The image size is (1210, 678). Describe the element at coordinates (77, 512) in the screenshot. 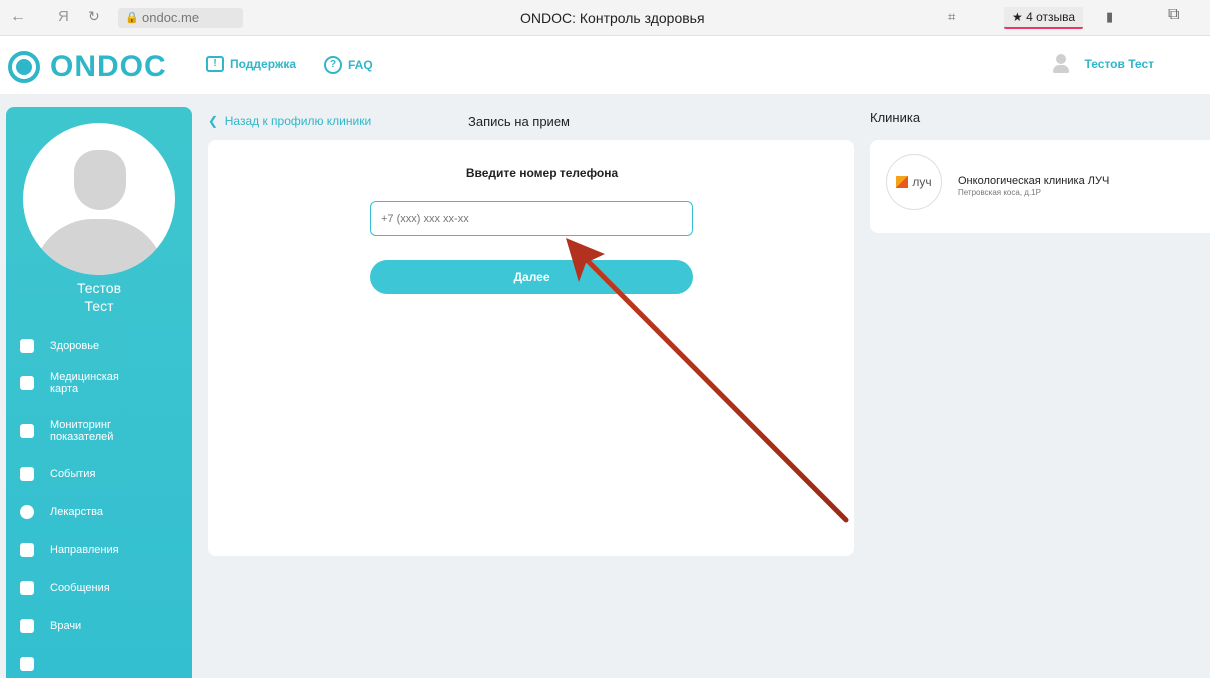

I see `sidebar-item-label: Лекарства` at that location.